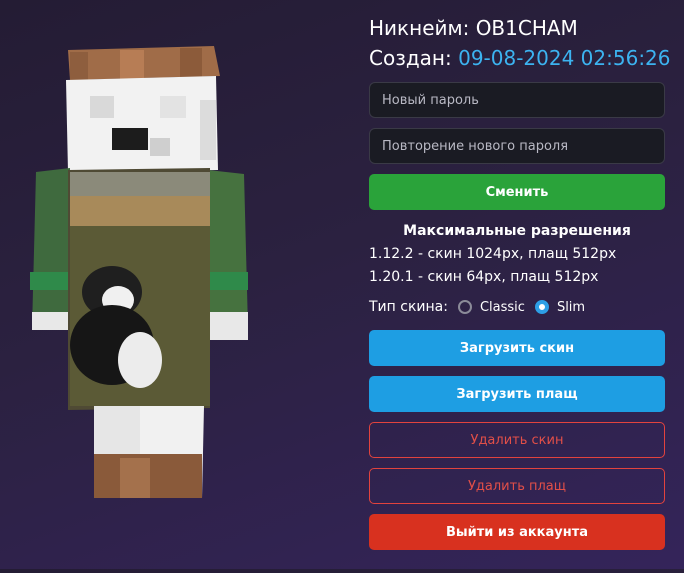 This screenshot has height=573, width=684. I want to click on created-line: Создан: 09-08-2024 02:56:26, so click(520, 58).